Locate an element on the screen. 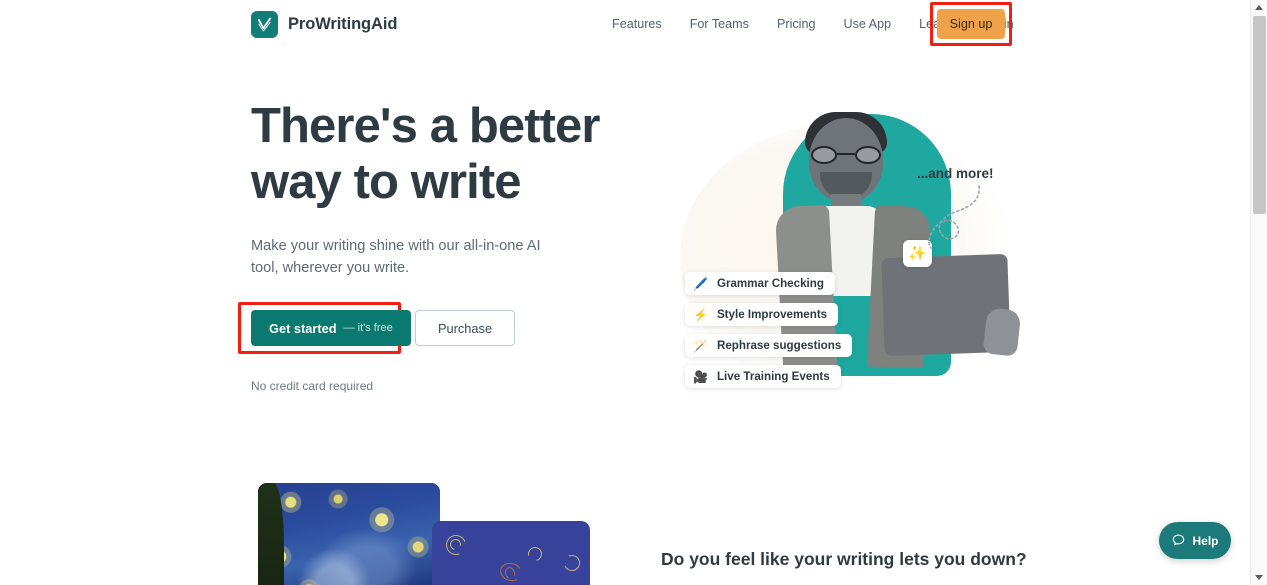 This screenshot has width=1267, height=585. nav-item-features: Features is located at coordinates (637, 24).